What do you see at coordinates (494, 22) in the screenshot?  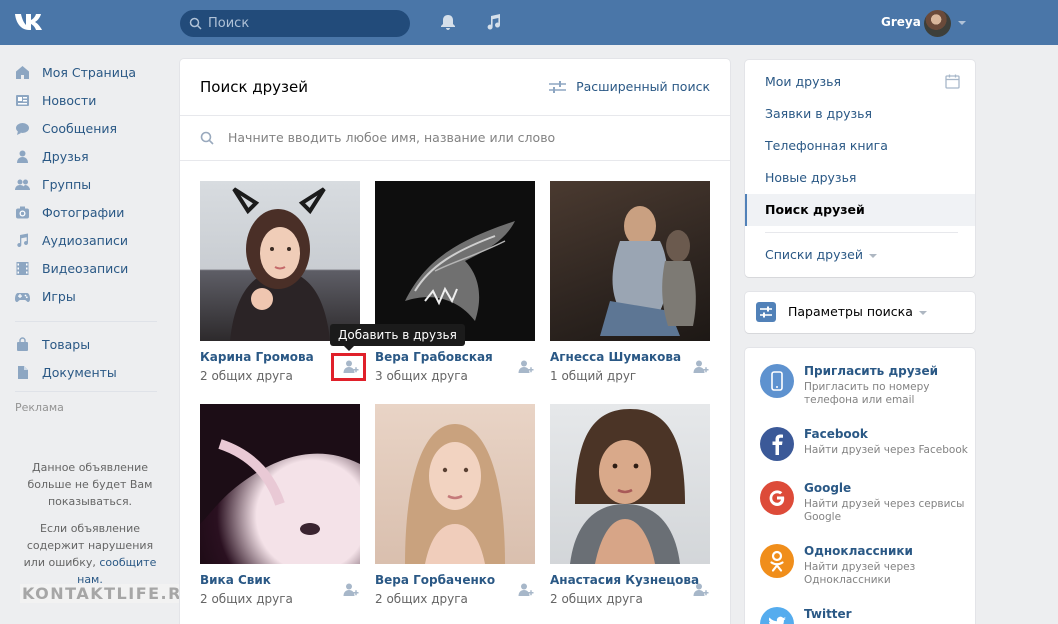 I see `music-note-icon` at bounding box center [494, 22].